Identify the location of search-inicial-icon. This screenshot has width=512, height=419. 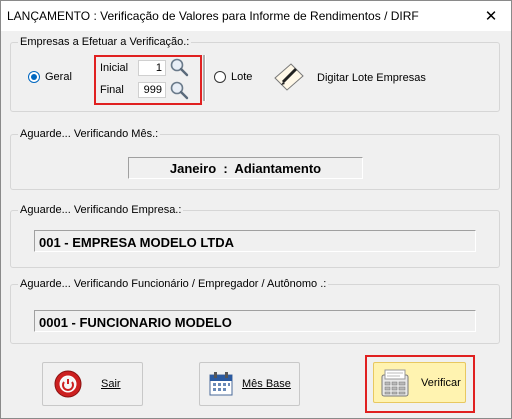
(179, 67).